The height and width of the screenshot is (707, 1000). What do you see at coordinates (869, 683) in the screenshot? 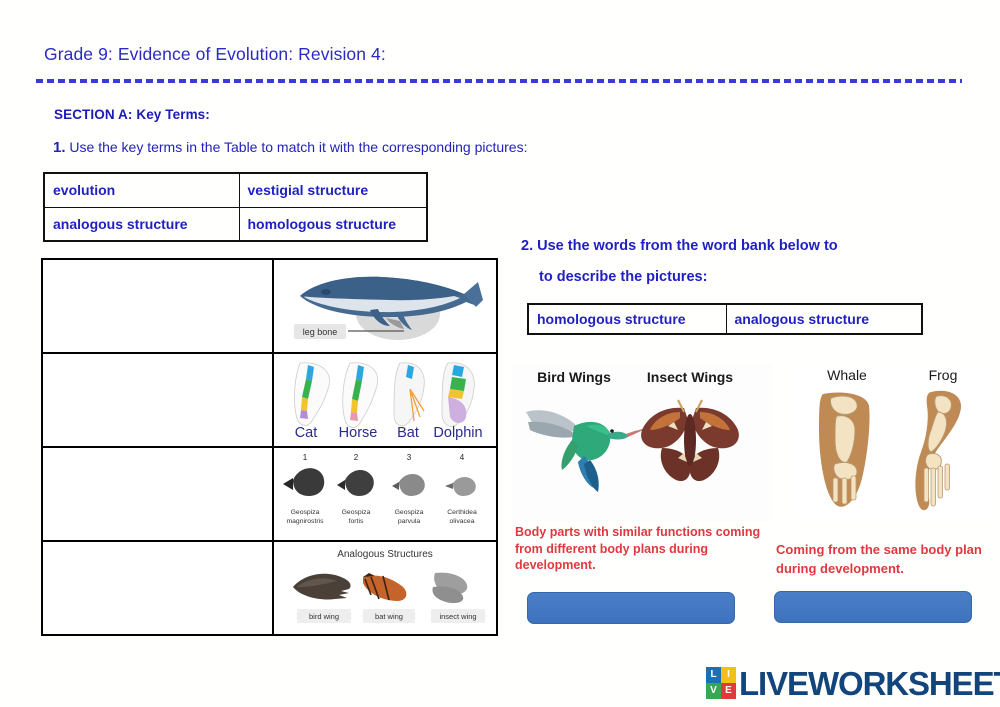
I see `logo-wordmark: LIVEWORKSHEETS` at bounding box center [869, 683].